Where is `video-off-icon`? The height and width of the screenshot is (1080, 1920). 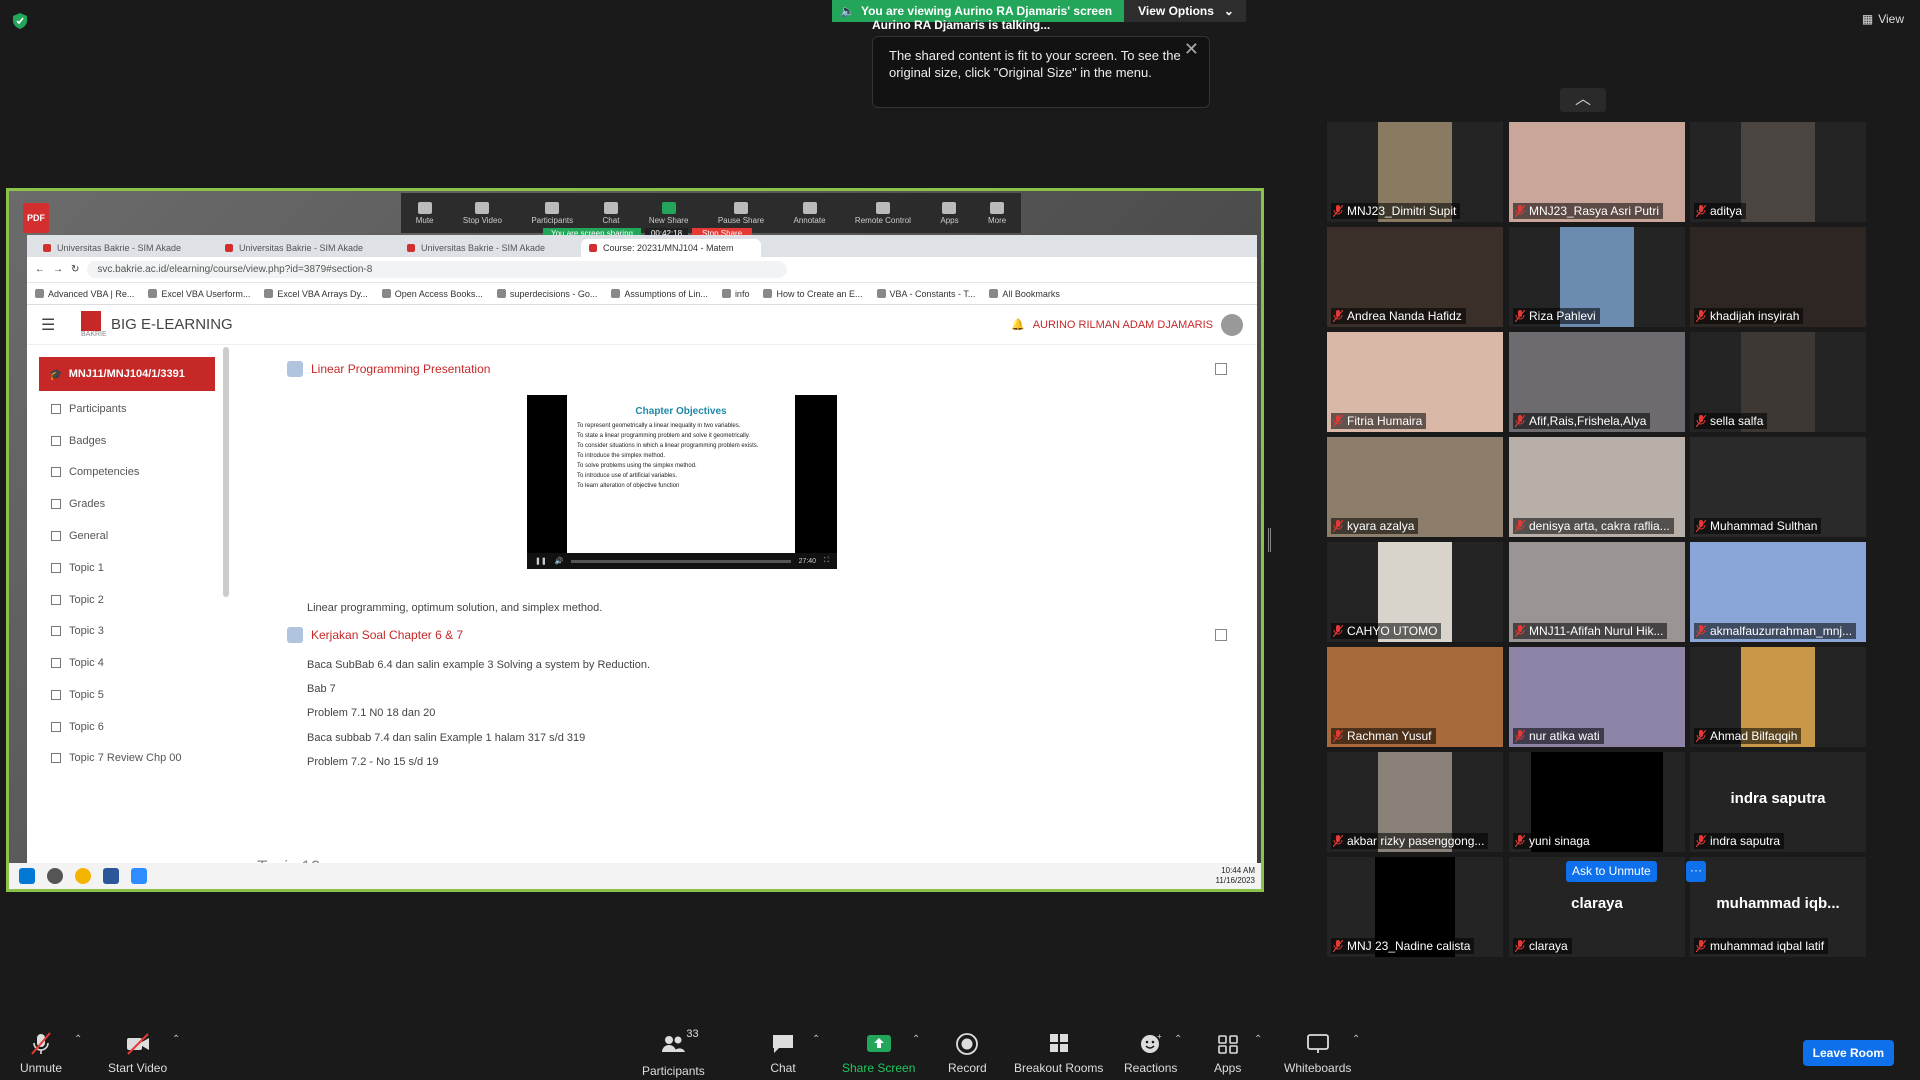
video-off-icon is located at coordinates (137, 1044).